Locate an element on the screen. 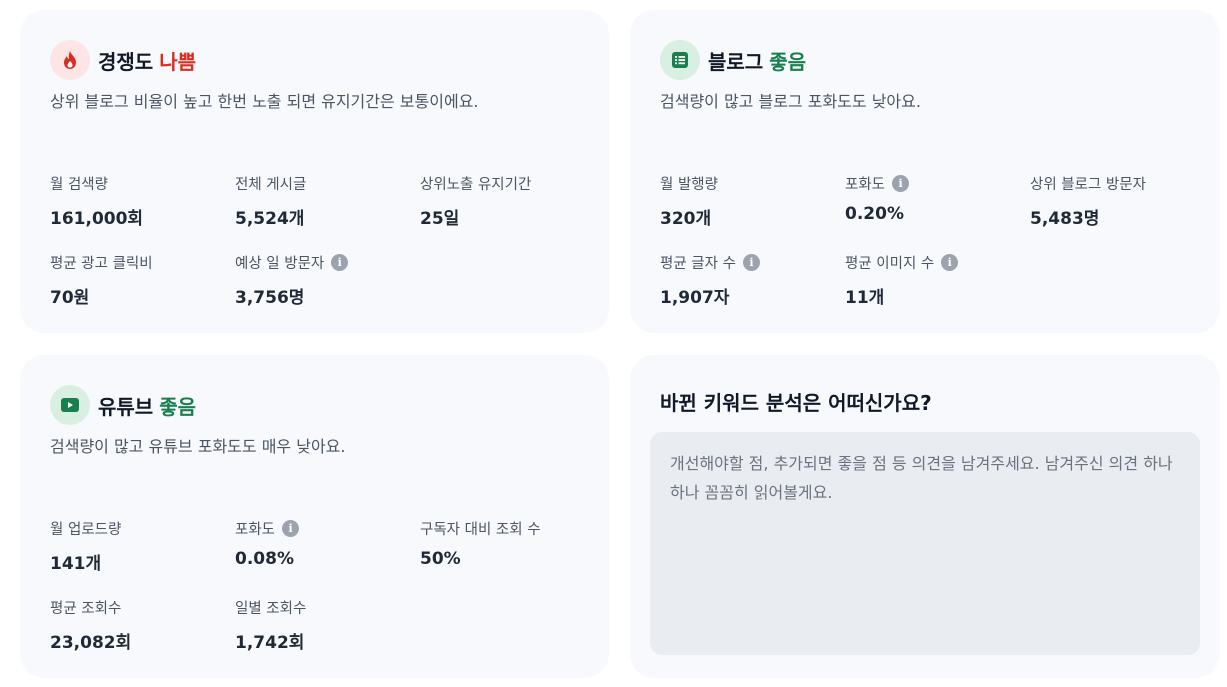 The image size is (1227, 687). stat-label: 구독자 대비 조회 수 is located at coordinates (480, 530).